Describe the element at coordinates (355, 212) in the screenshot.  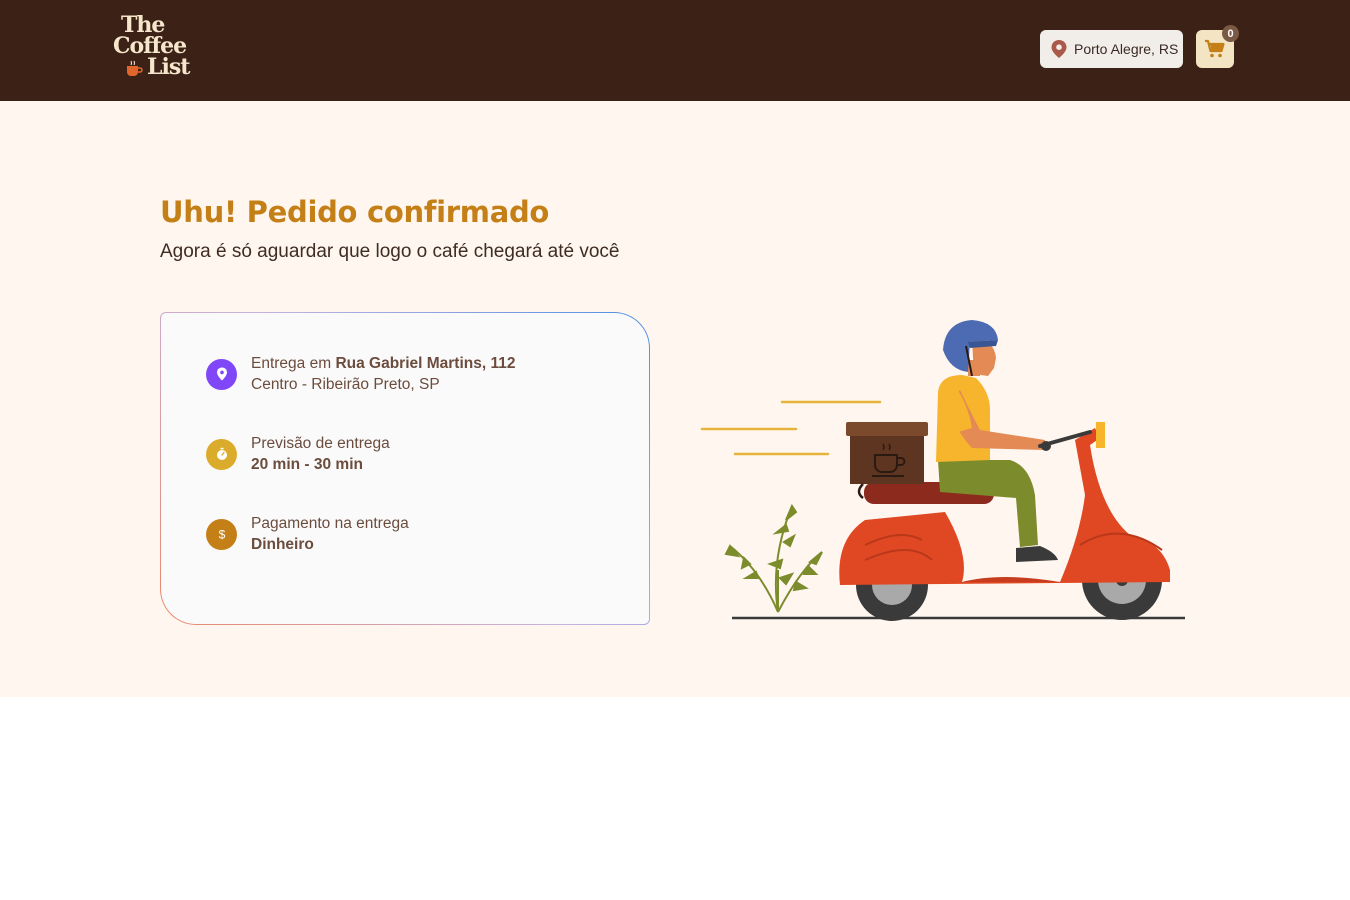
I see `page-title: Uhu! Pedido confirmado` at that location.